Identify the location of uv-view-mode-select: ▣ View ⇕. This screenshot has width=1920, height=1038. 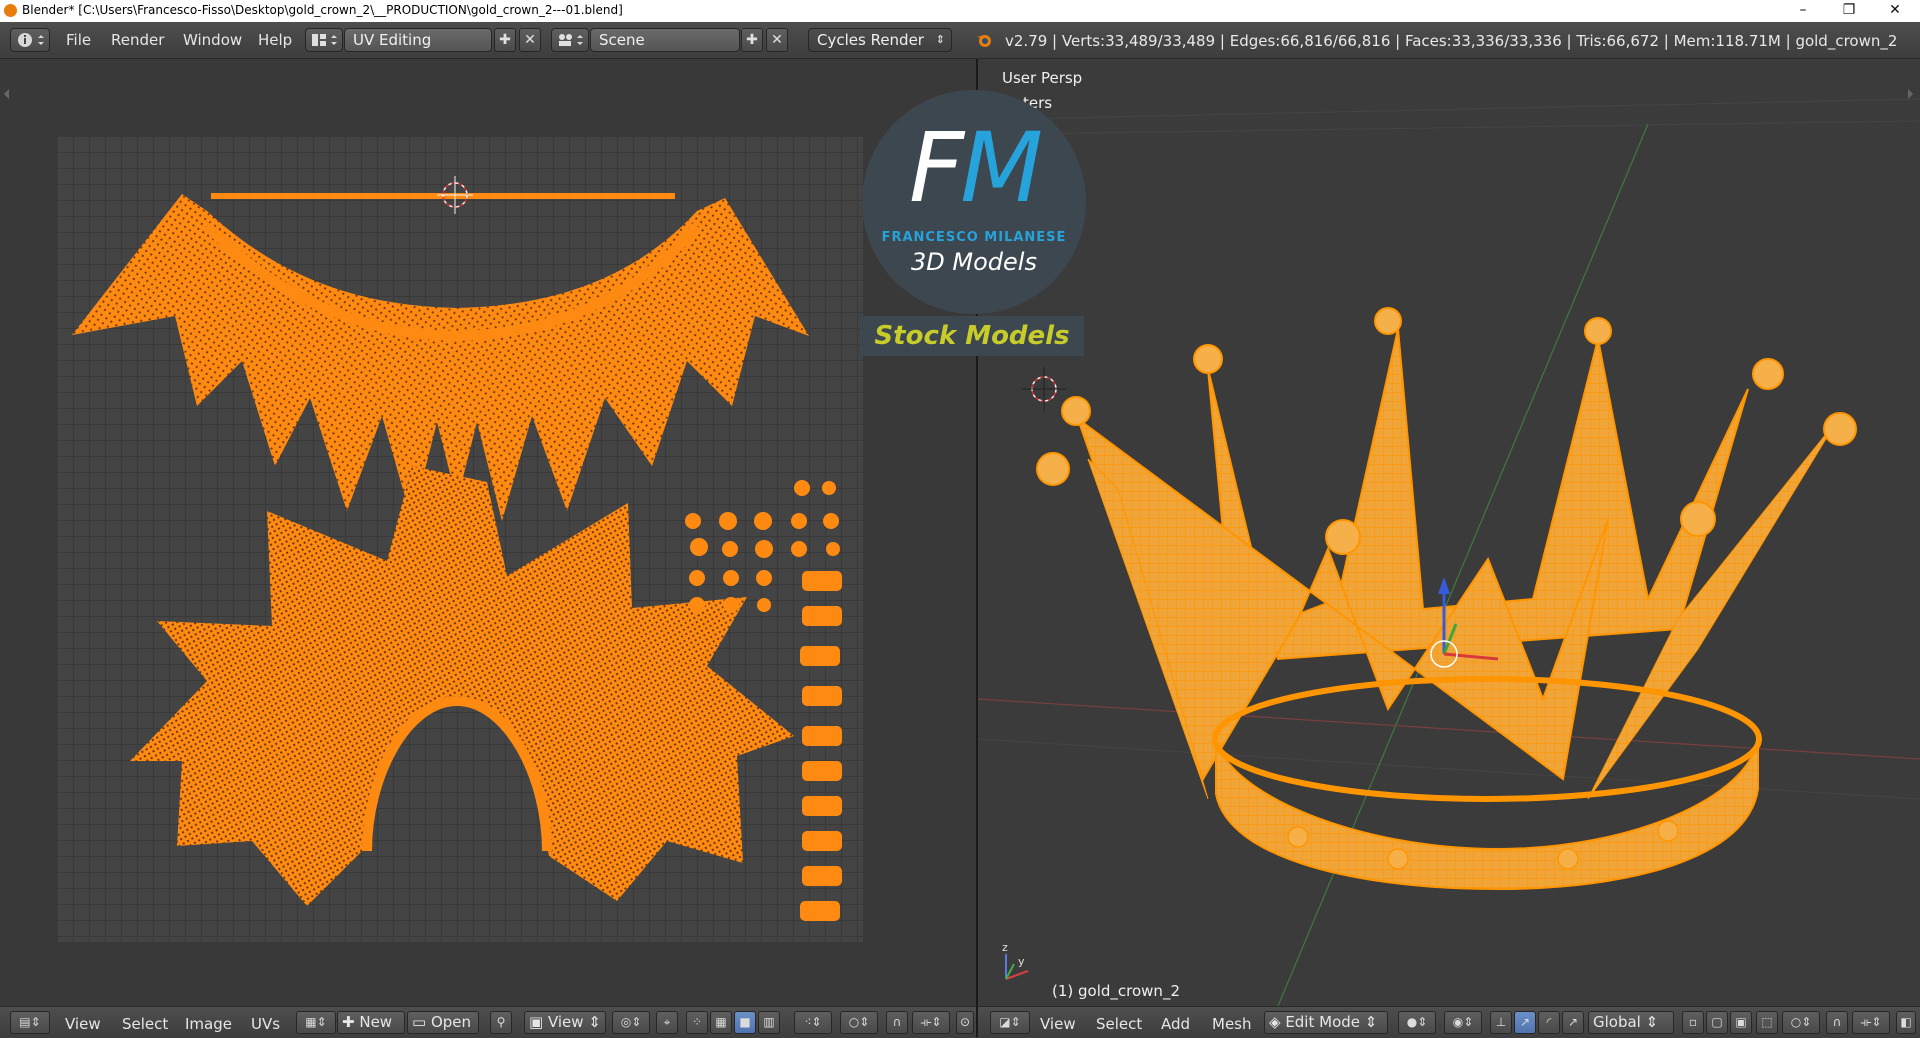
(565, 1022).